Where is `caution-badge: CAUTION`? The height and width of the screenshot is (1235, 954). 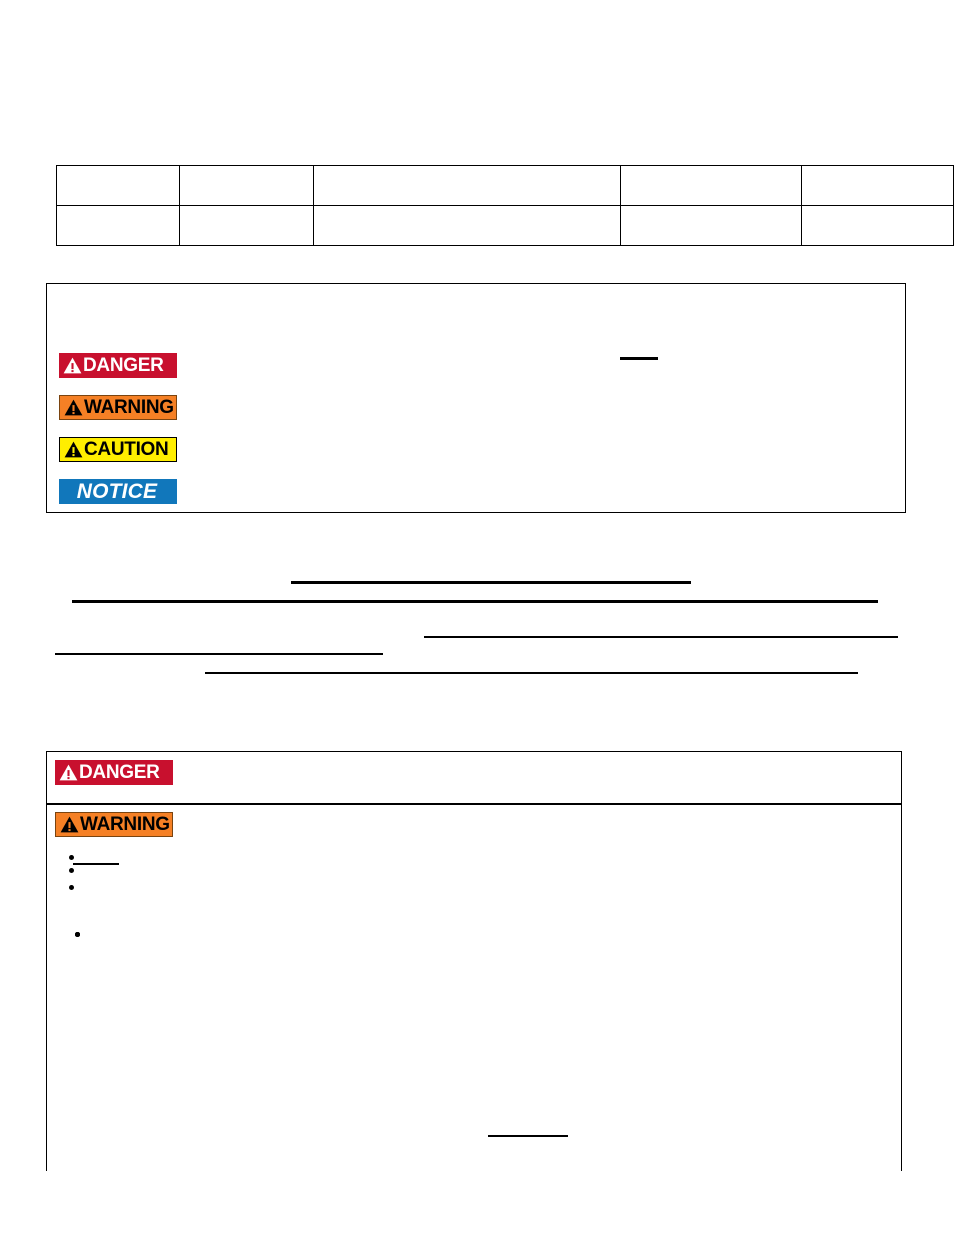
caution-badge: CAUTION is located at coordinates (118, 449).